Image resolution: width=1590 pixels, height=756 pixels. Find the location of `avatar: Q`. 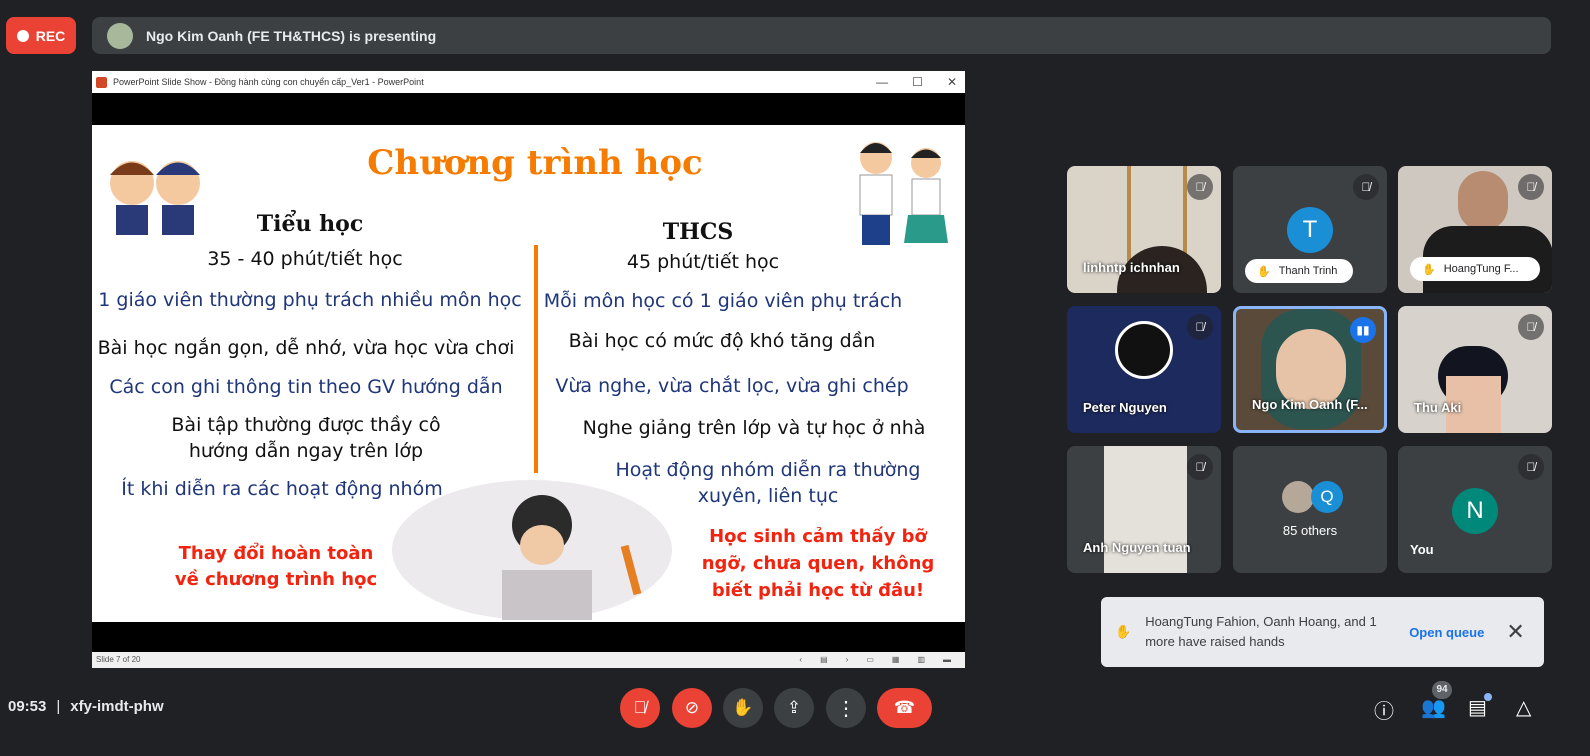

avatar: Q is located at coordinates (1327, 497).